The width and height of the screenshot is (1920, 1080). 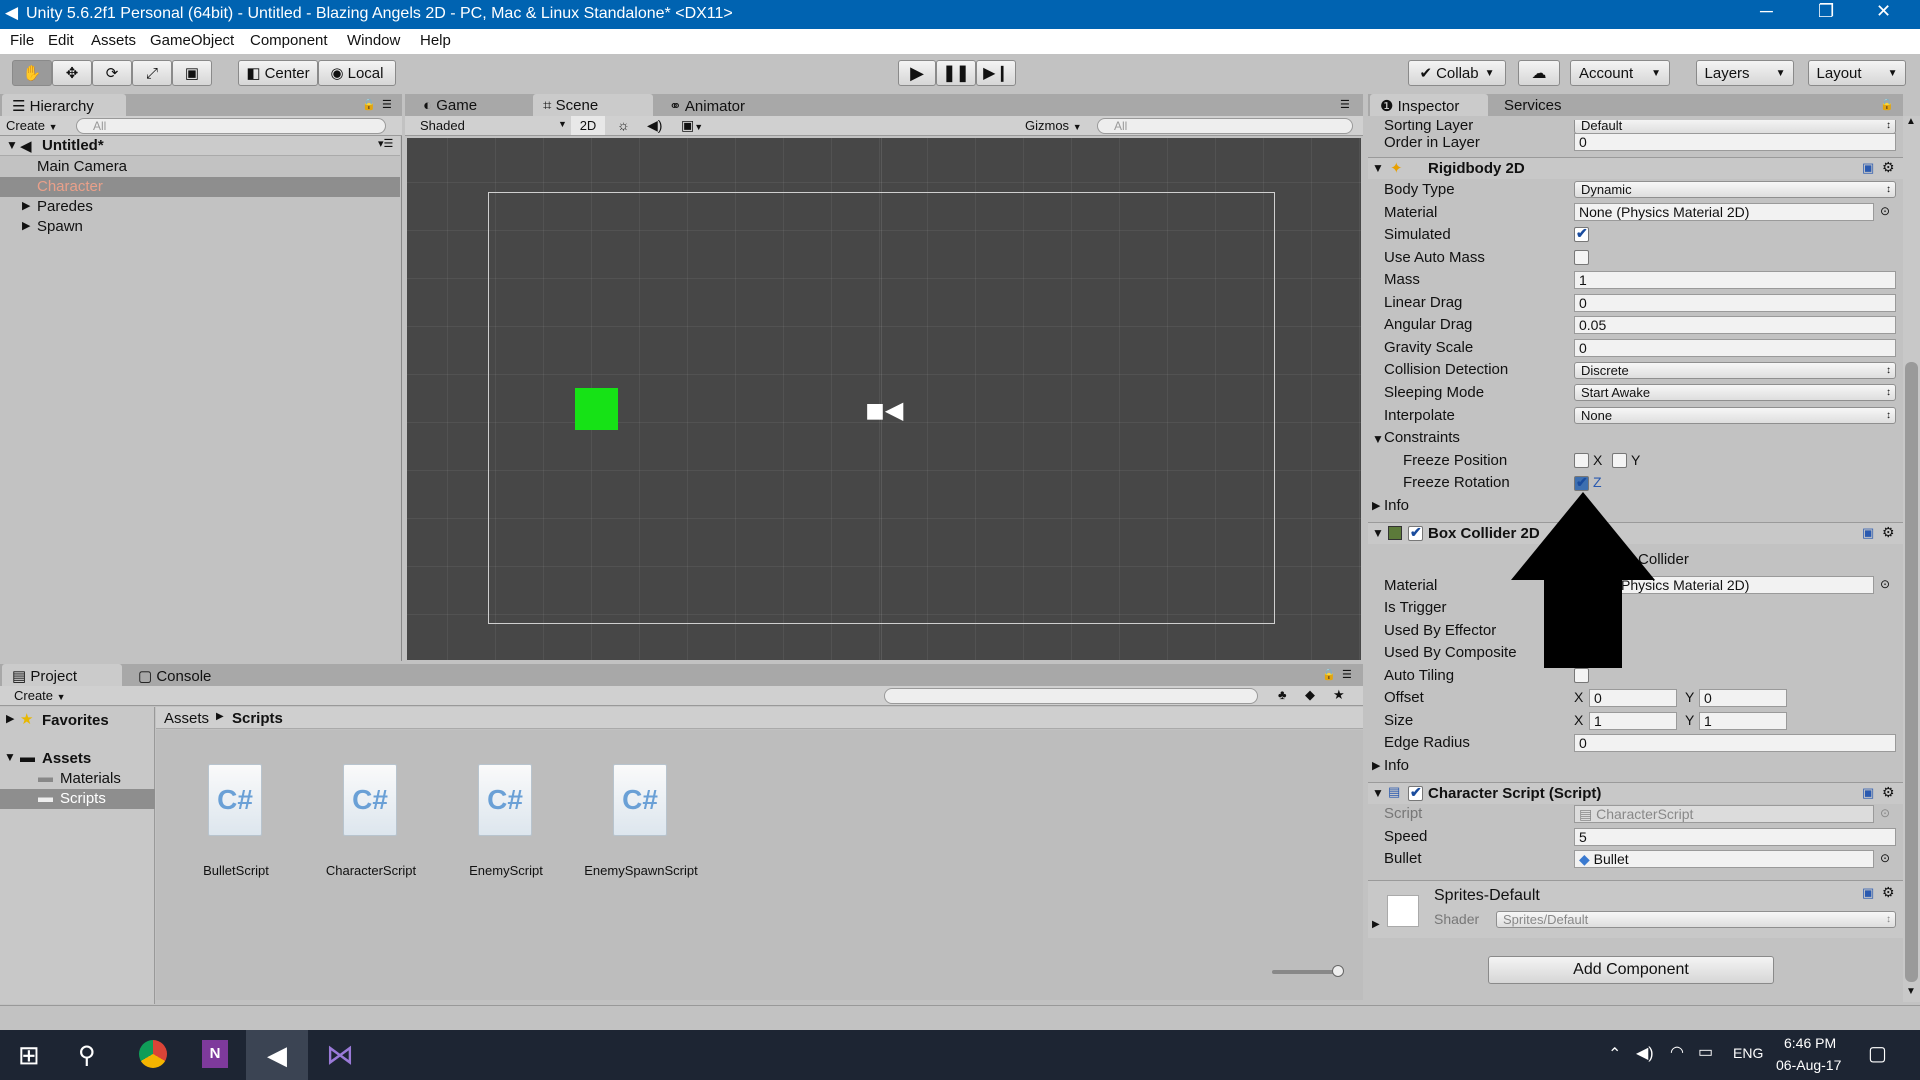 What do you see at coordinates (113, 40) in the screenshot?
I see `menu-assets: Assets` at bounding box center [113, 40].